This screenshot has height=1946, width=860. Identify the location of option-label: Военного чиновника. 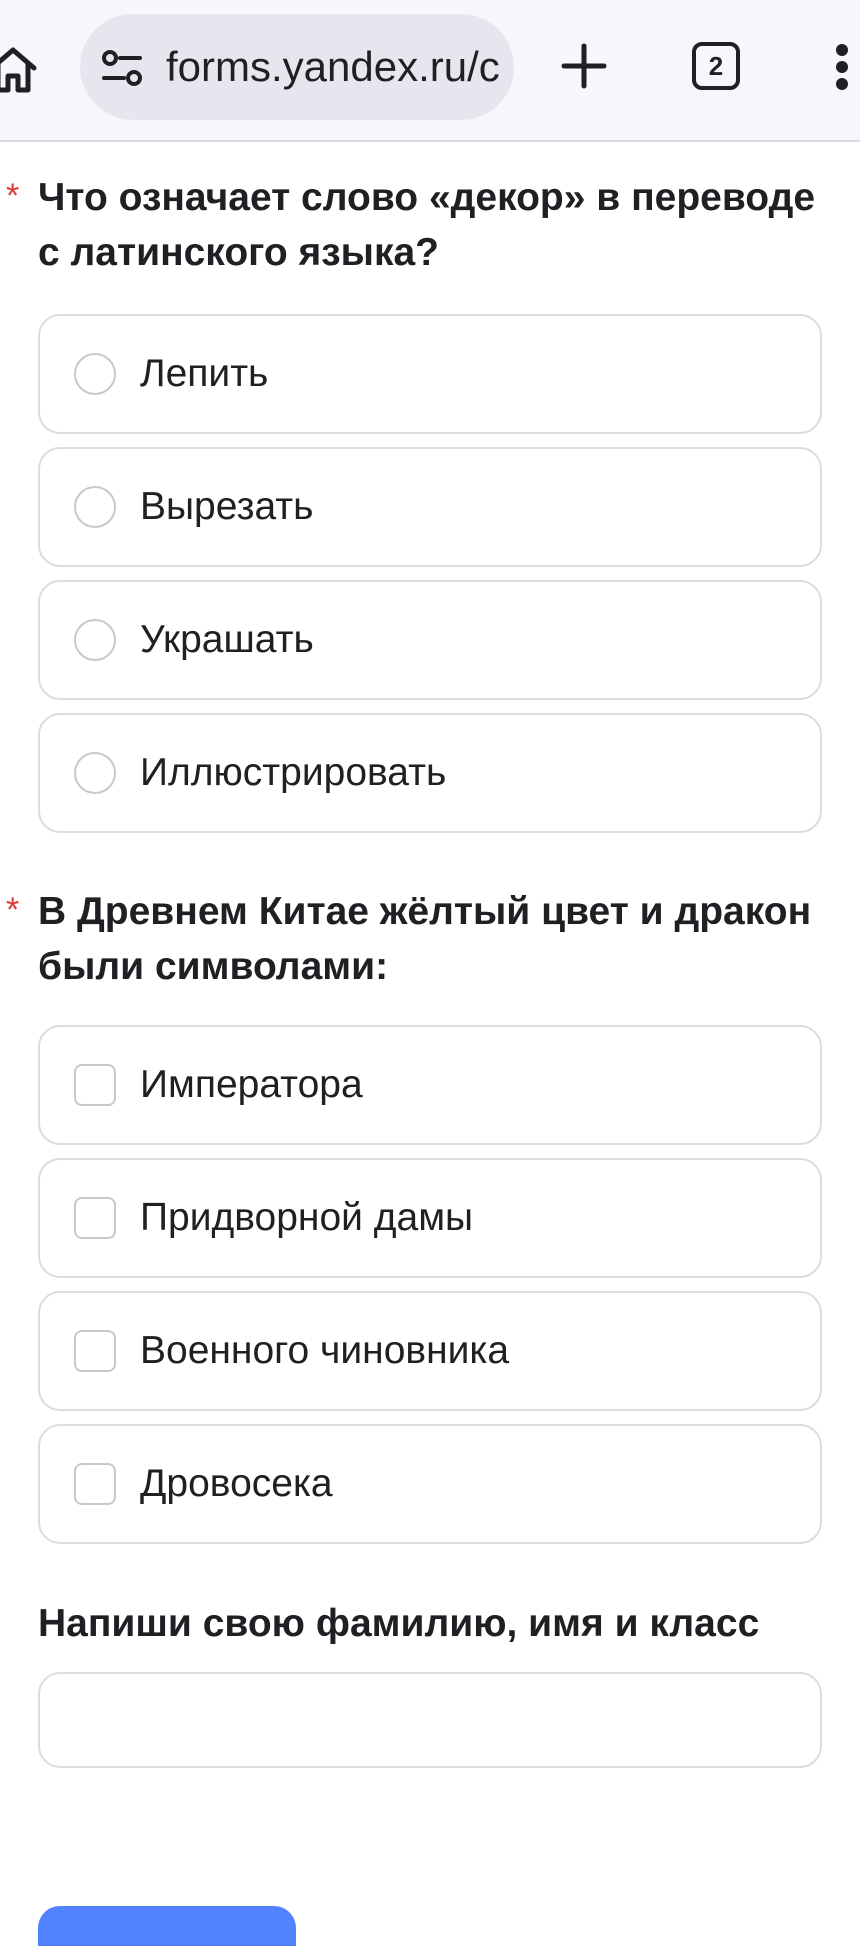
(324, 1351).